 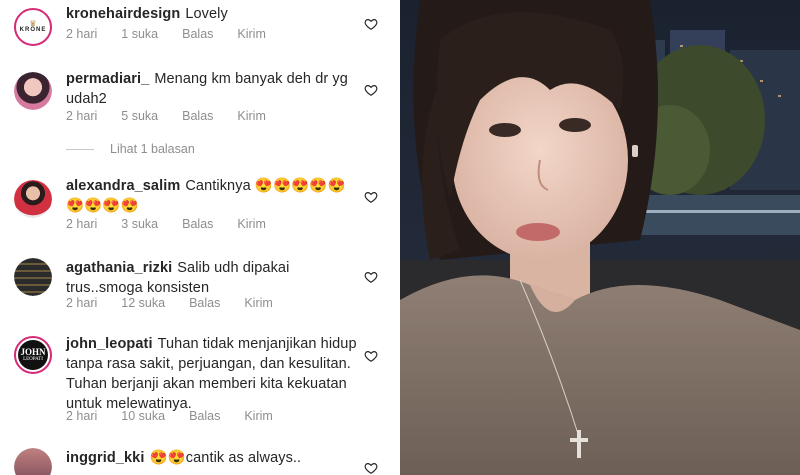 I want to click on view-replies-button: Lihat 1 balasan, so click(x=130, y=149).